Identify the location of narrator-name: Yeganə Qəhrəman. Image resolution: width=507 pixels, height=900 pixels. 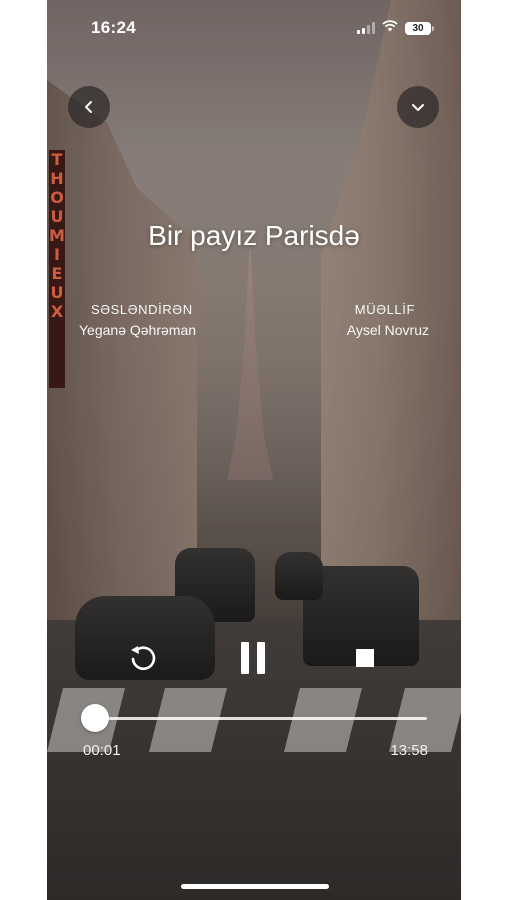
(138, 330).